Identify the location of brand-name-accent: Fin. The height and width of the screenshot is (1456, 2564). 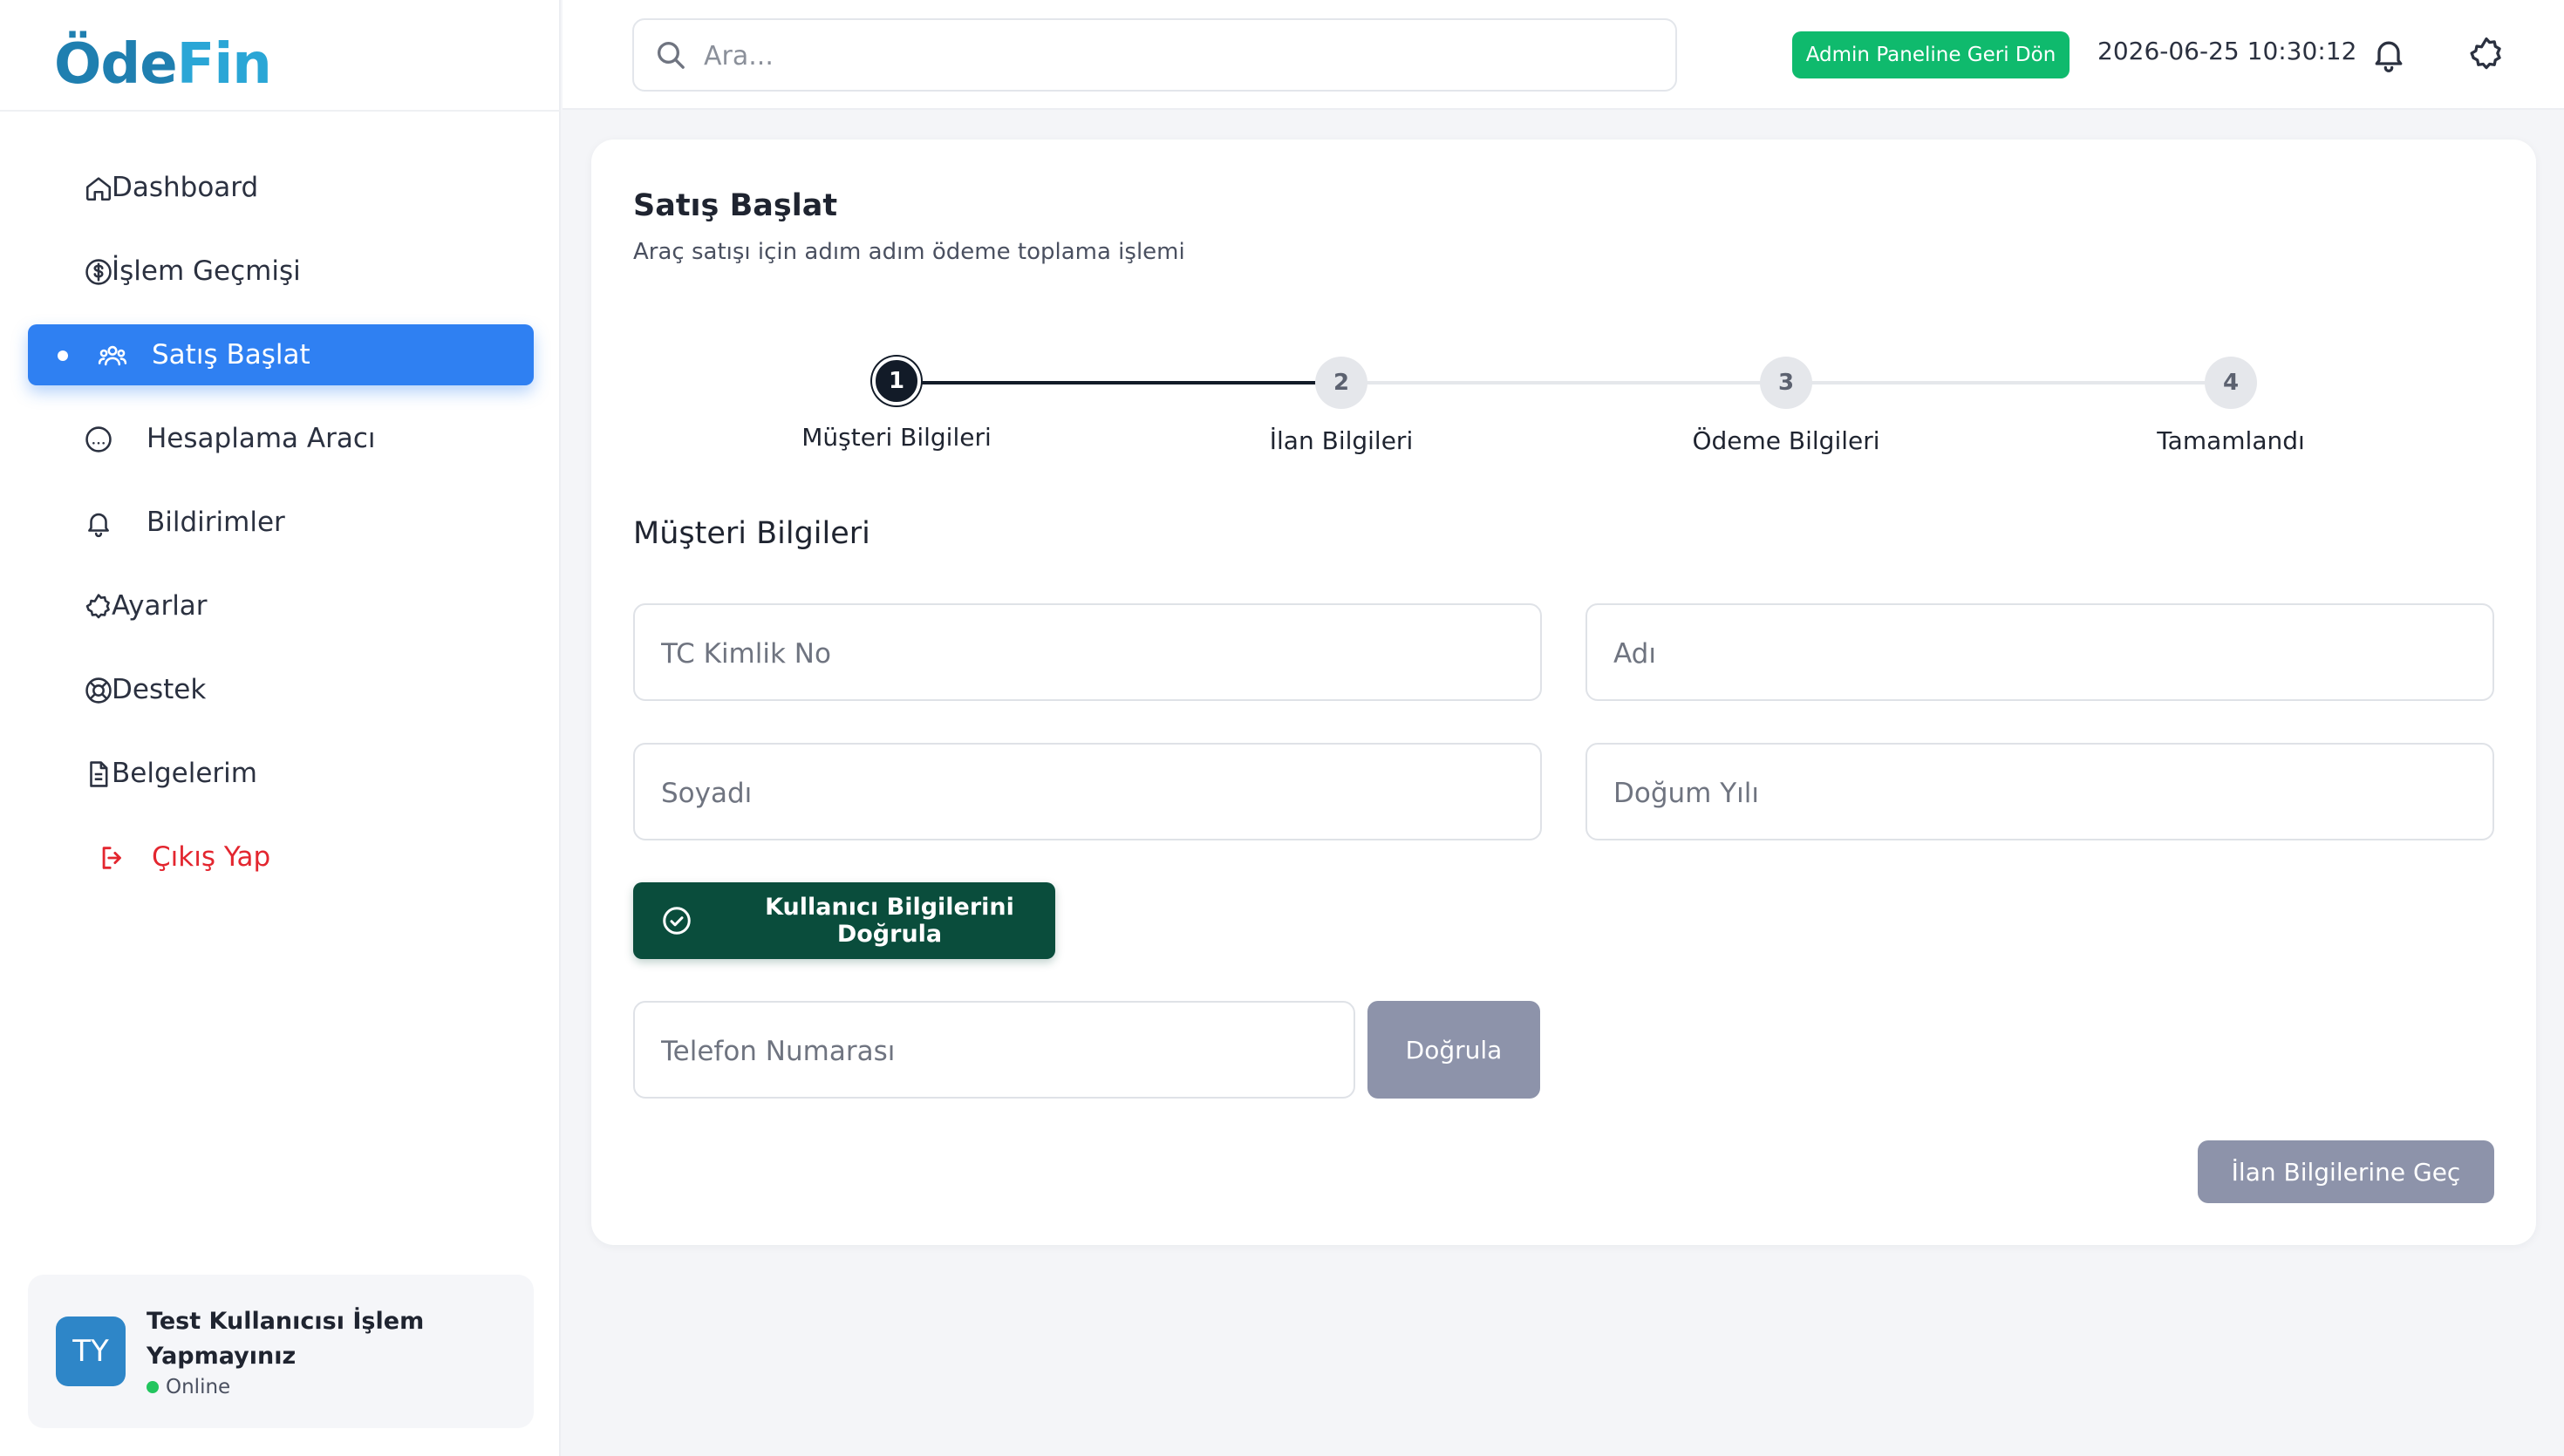
(224, 64).